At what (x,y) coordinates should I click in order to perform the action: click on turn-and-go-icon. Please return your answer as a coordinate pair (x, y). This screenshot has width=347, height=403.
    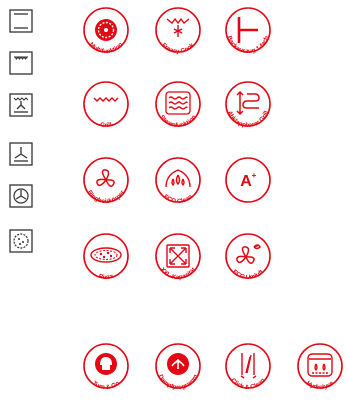
    Looking at the image, I should click on (106, 364).